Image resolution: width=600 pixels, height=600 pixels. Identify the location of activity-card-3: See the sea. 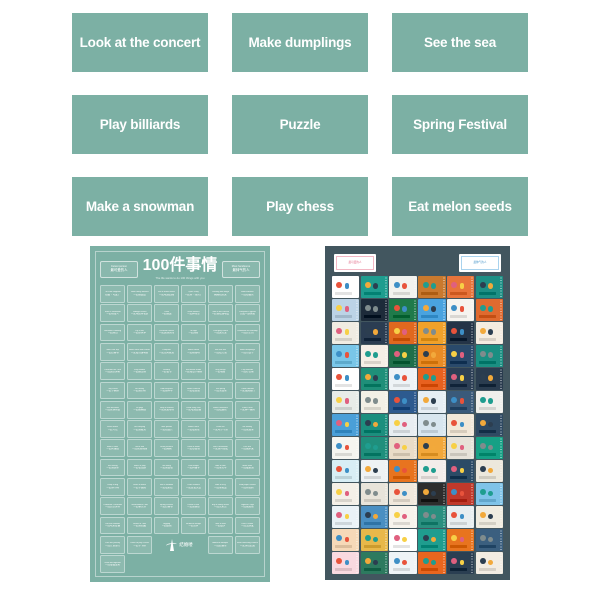
(460, 42).